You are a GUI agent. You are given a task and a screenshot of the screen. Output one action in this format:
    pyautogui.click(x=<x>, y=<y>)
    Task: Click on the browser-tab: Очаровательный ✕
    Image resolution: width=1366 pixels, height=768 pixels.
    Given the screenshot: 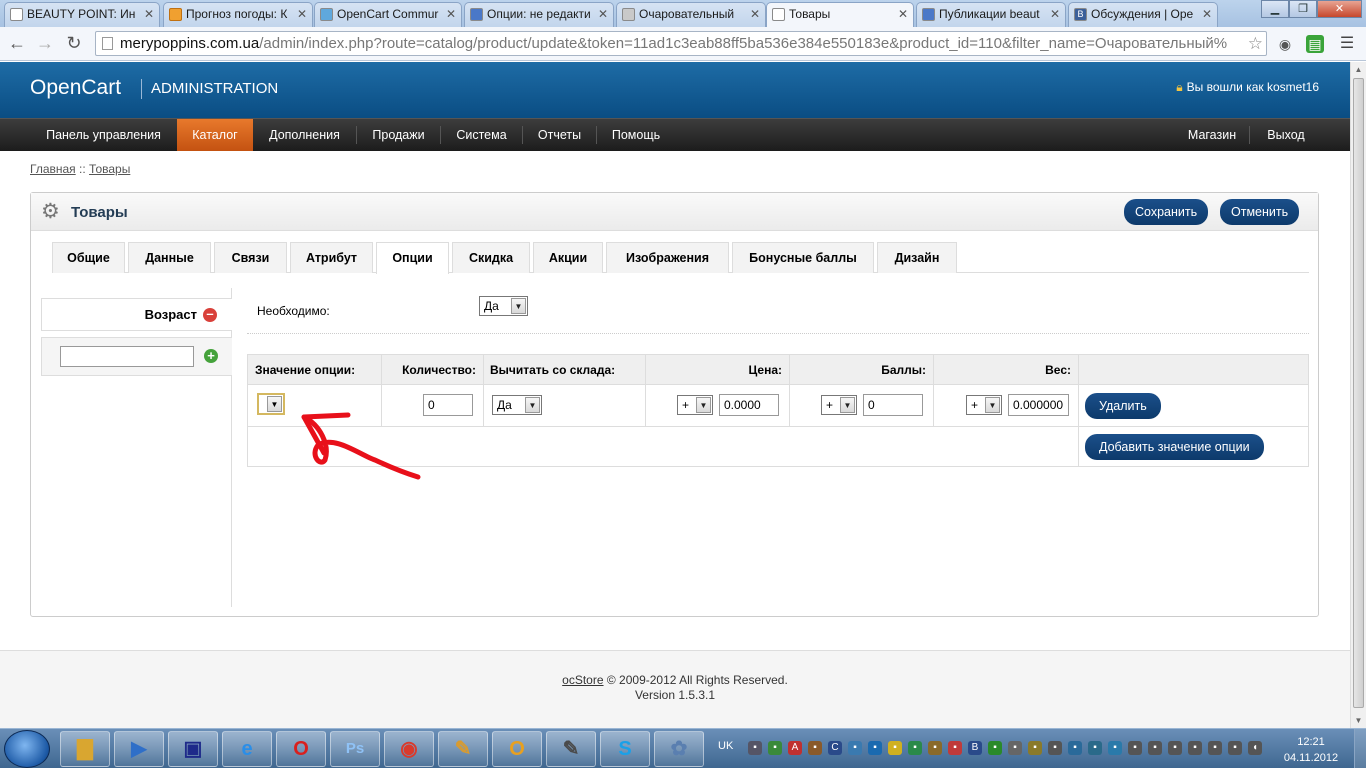 What is the action you would take?
    pyautogui.click(x=691, y=14)
    